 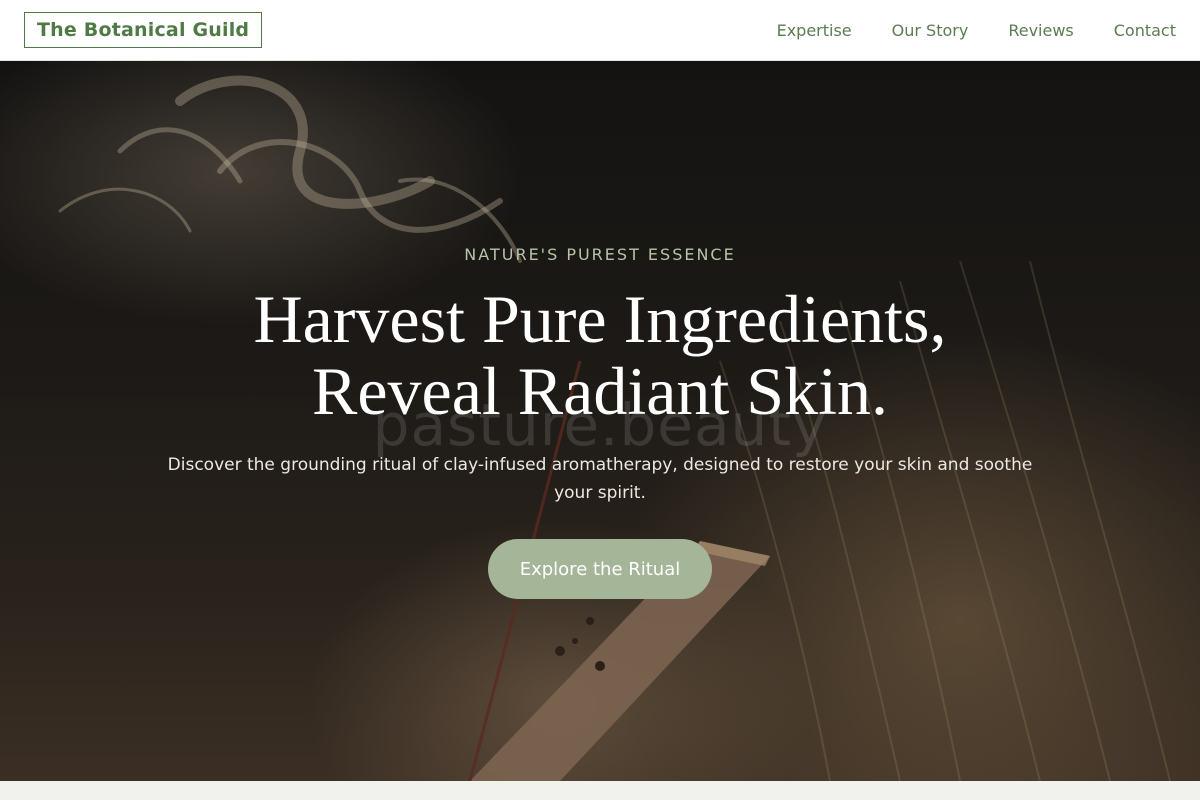 I want to click on nav-link-contact: Contact, so click(x=1145, y=30).